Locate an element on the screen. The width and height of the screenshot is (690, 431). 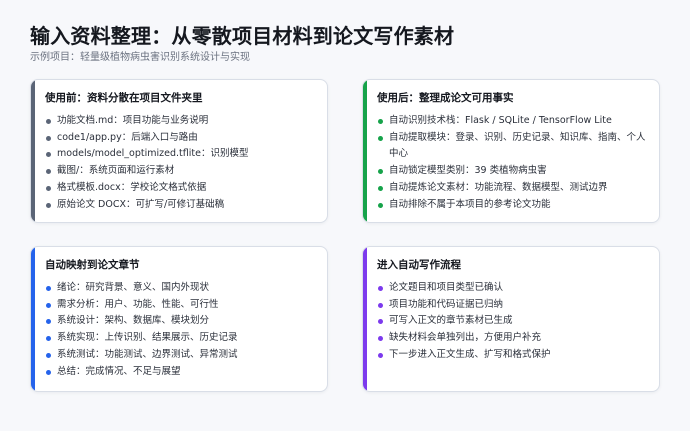
list-item-text: code1/app.py：后端入口与路由 is located at coordinates (127, 137).